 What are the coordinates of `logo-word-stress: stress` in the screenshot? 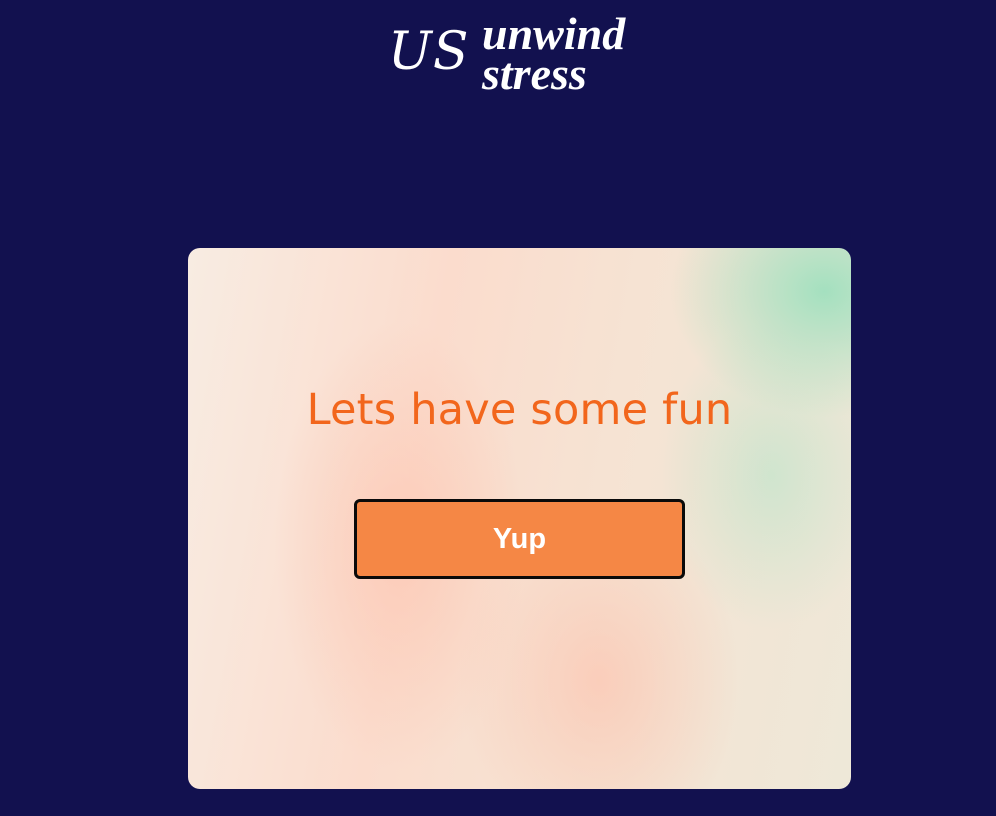 It's located at (534, 73).